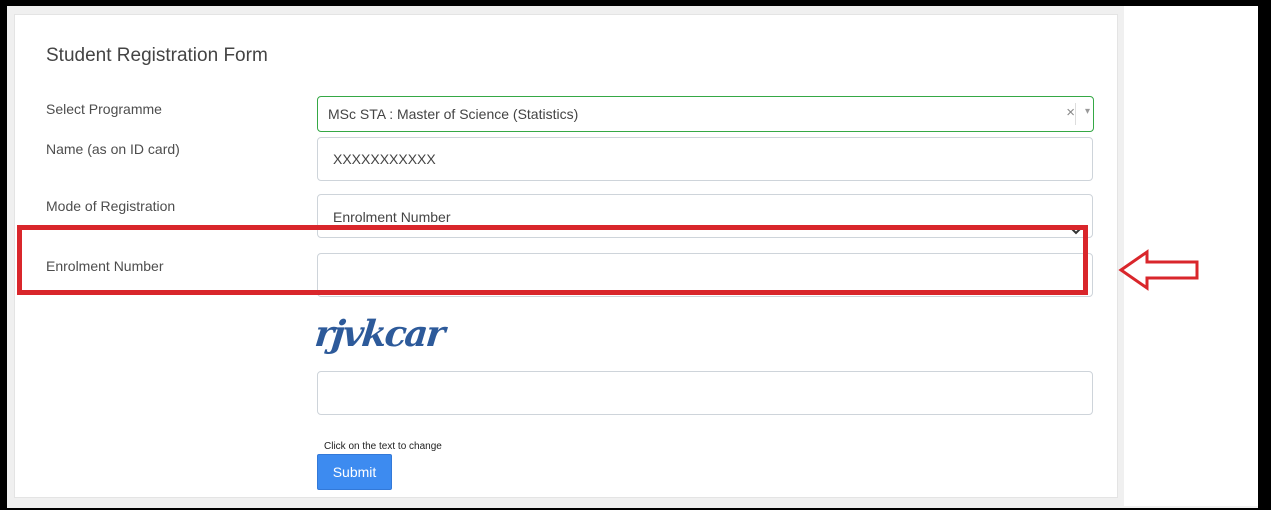  I want to click on form-title: Student Registration Form, so click(157, 55).